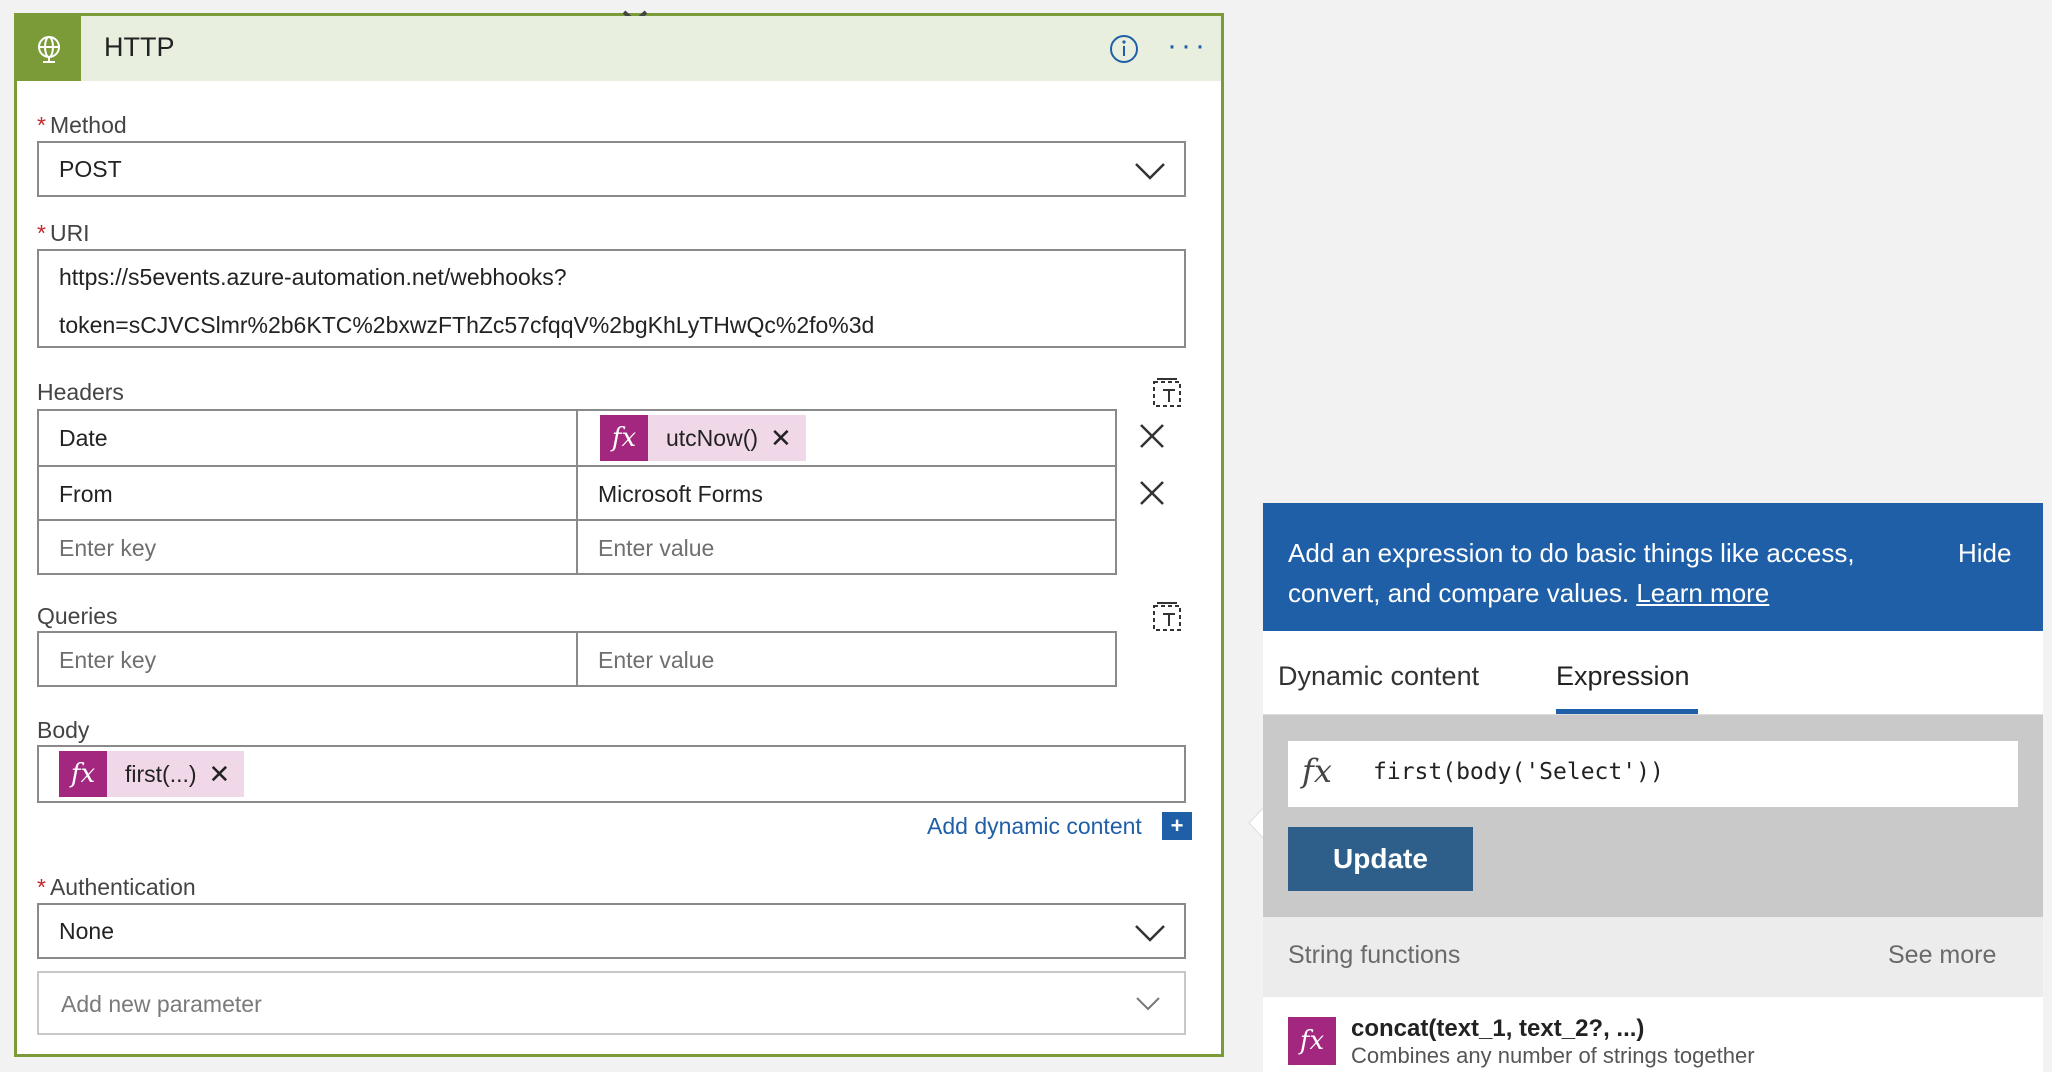 This screenshot has width=2052, height=1072. What do you see at coordinates (86, 494) in the screenshot?
I see `header-key-value: From` at bounding box center [86, 494].